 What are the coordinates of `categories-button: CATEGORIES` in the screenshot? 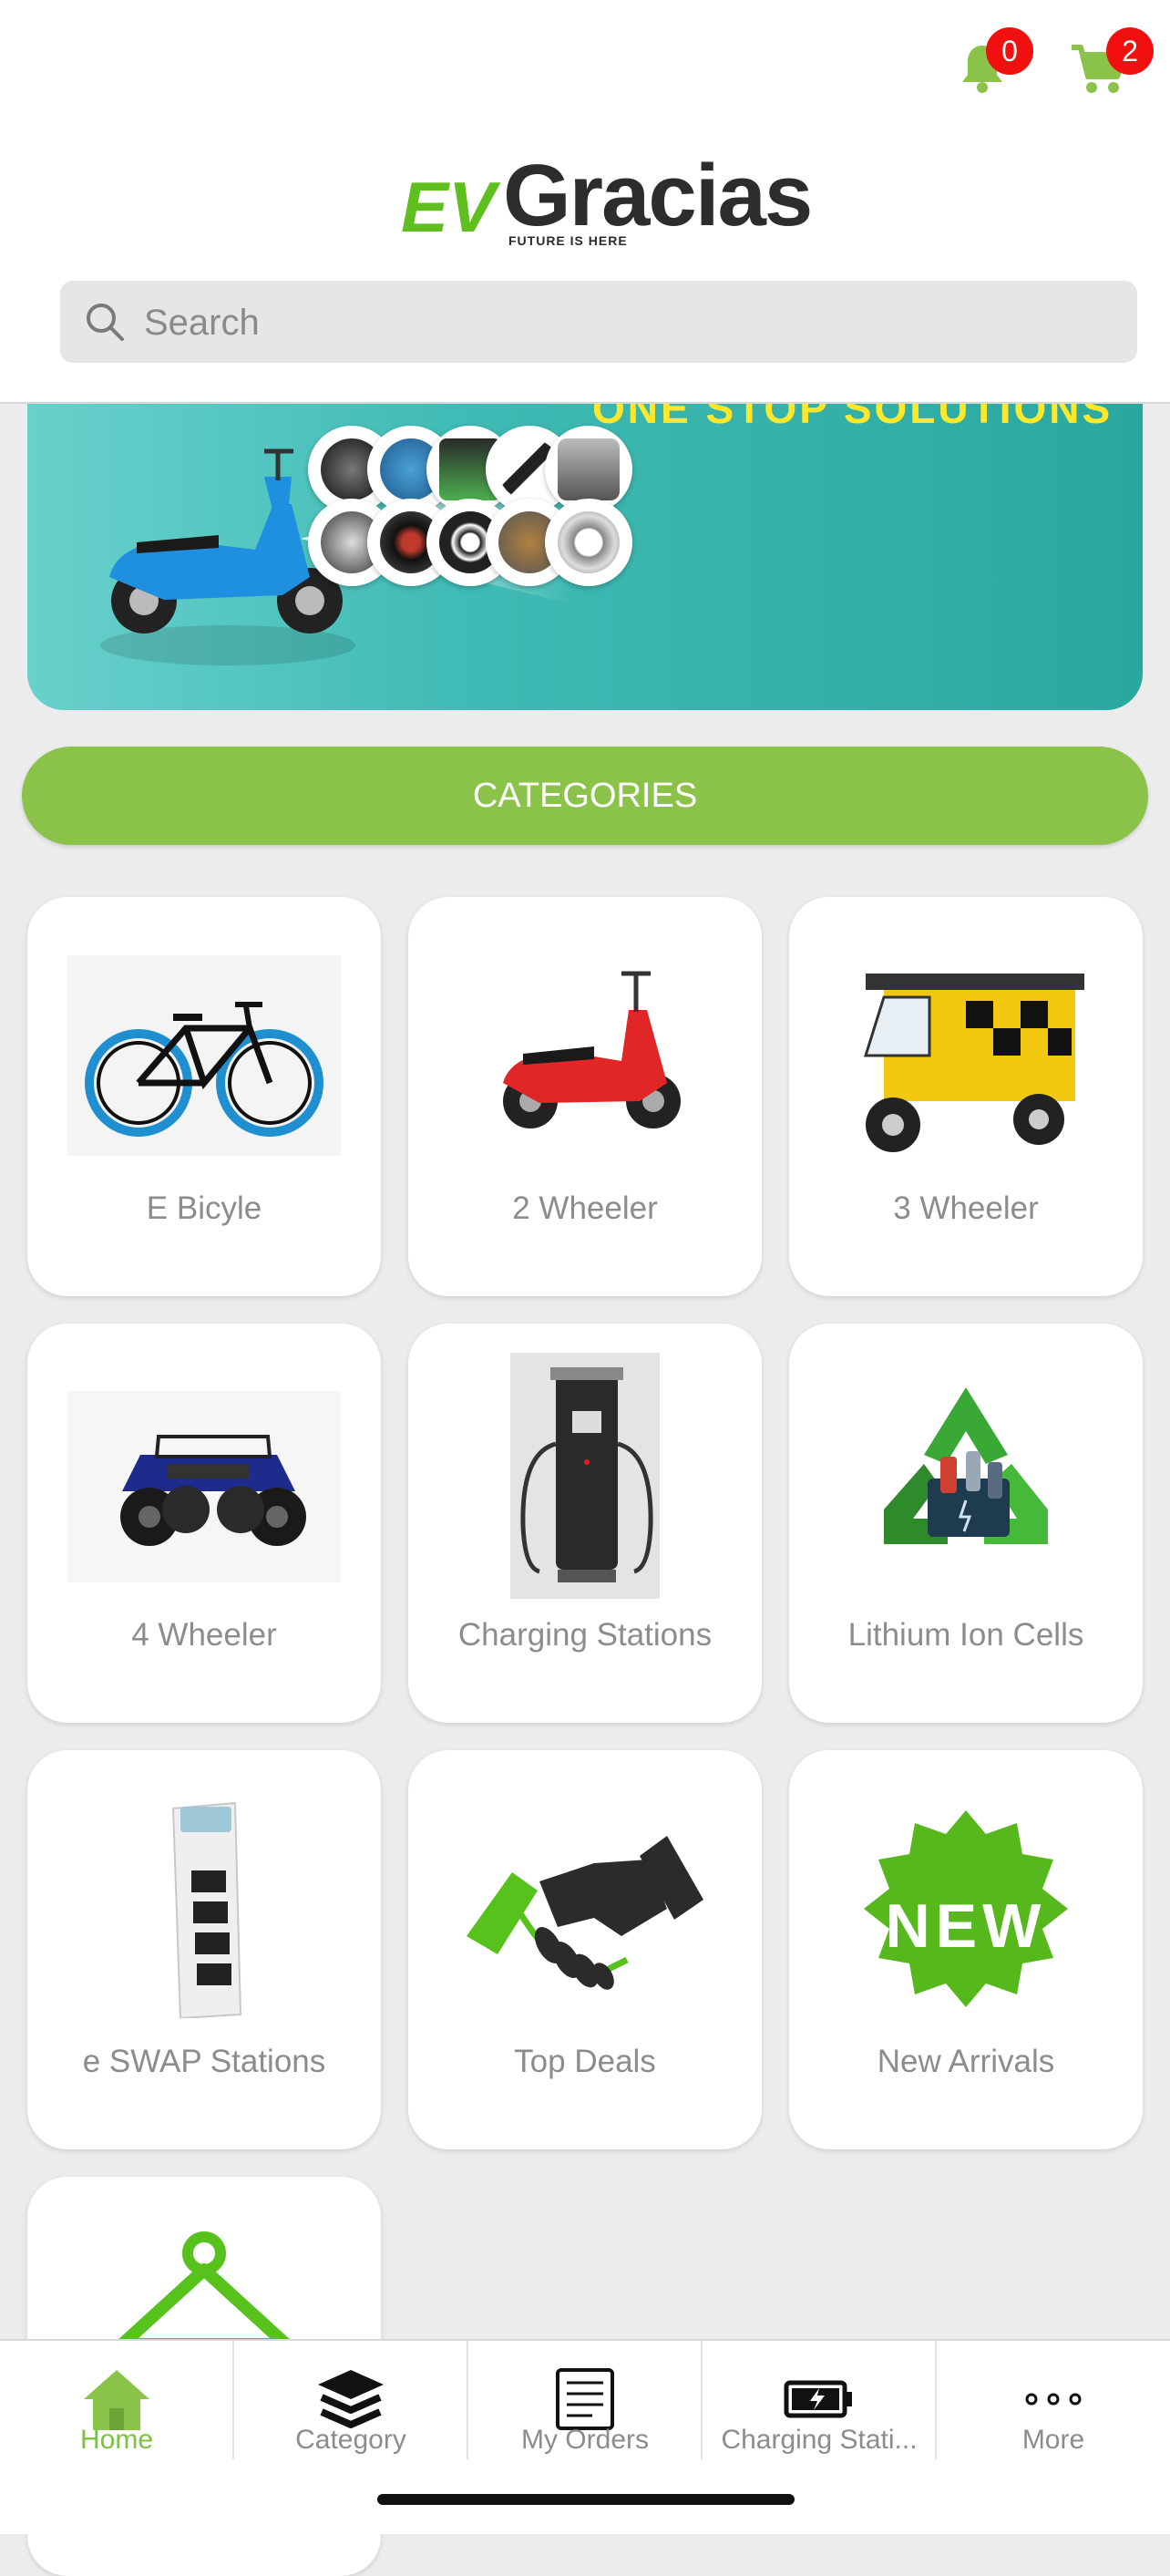 It's located at (585, 796).